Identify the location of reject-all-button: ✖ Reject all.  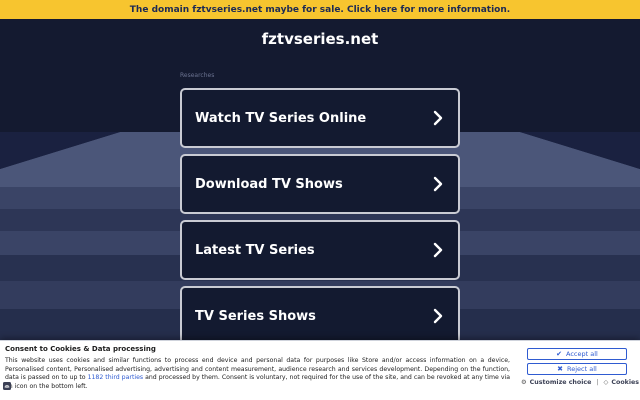
(577, 369).